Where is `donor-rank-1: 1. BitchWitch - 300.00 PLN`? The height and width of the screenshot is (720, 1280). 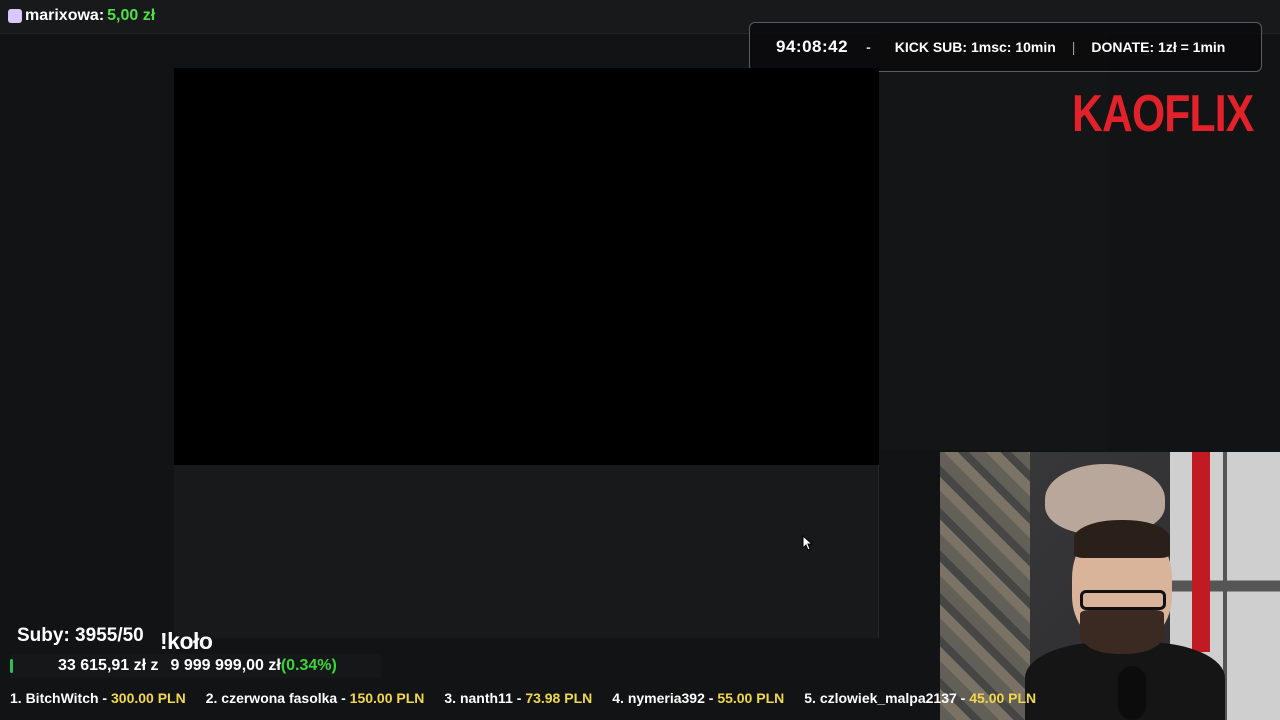
donor-rank-1: 1. BitchWitch - 300.00 PLN is located at coordinates (98, 698).